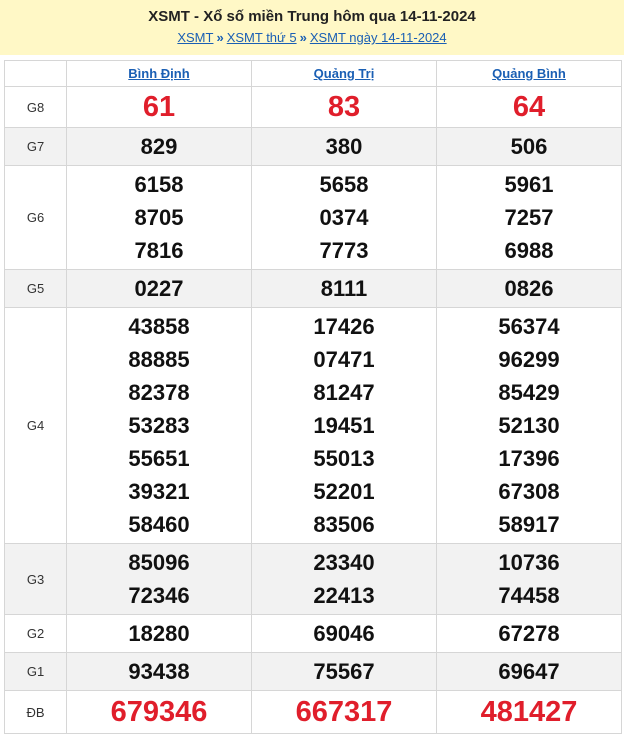 This screenshot has width=624, height=734. I want to click on result-number: 69647, so click(529, 671).